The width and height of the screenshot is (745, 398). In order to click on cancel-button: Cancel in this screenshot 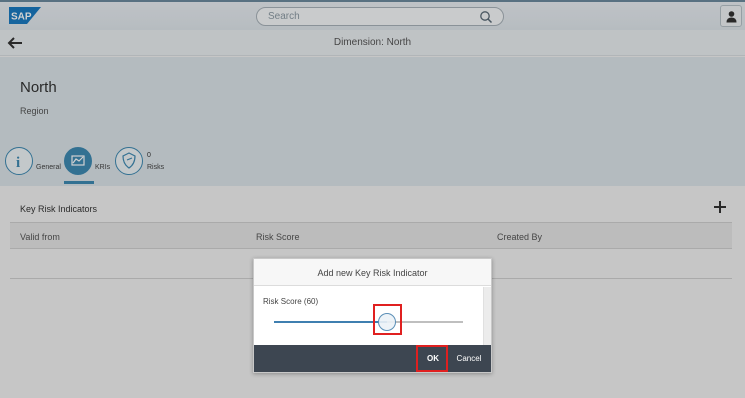, I will do `click(469, 359)`.